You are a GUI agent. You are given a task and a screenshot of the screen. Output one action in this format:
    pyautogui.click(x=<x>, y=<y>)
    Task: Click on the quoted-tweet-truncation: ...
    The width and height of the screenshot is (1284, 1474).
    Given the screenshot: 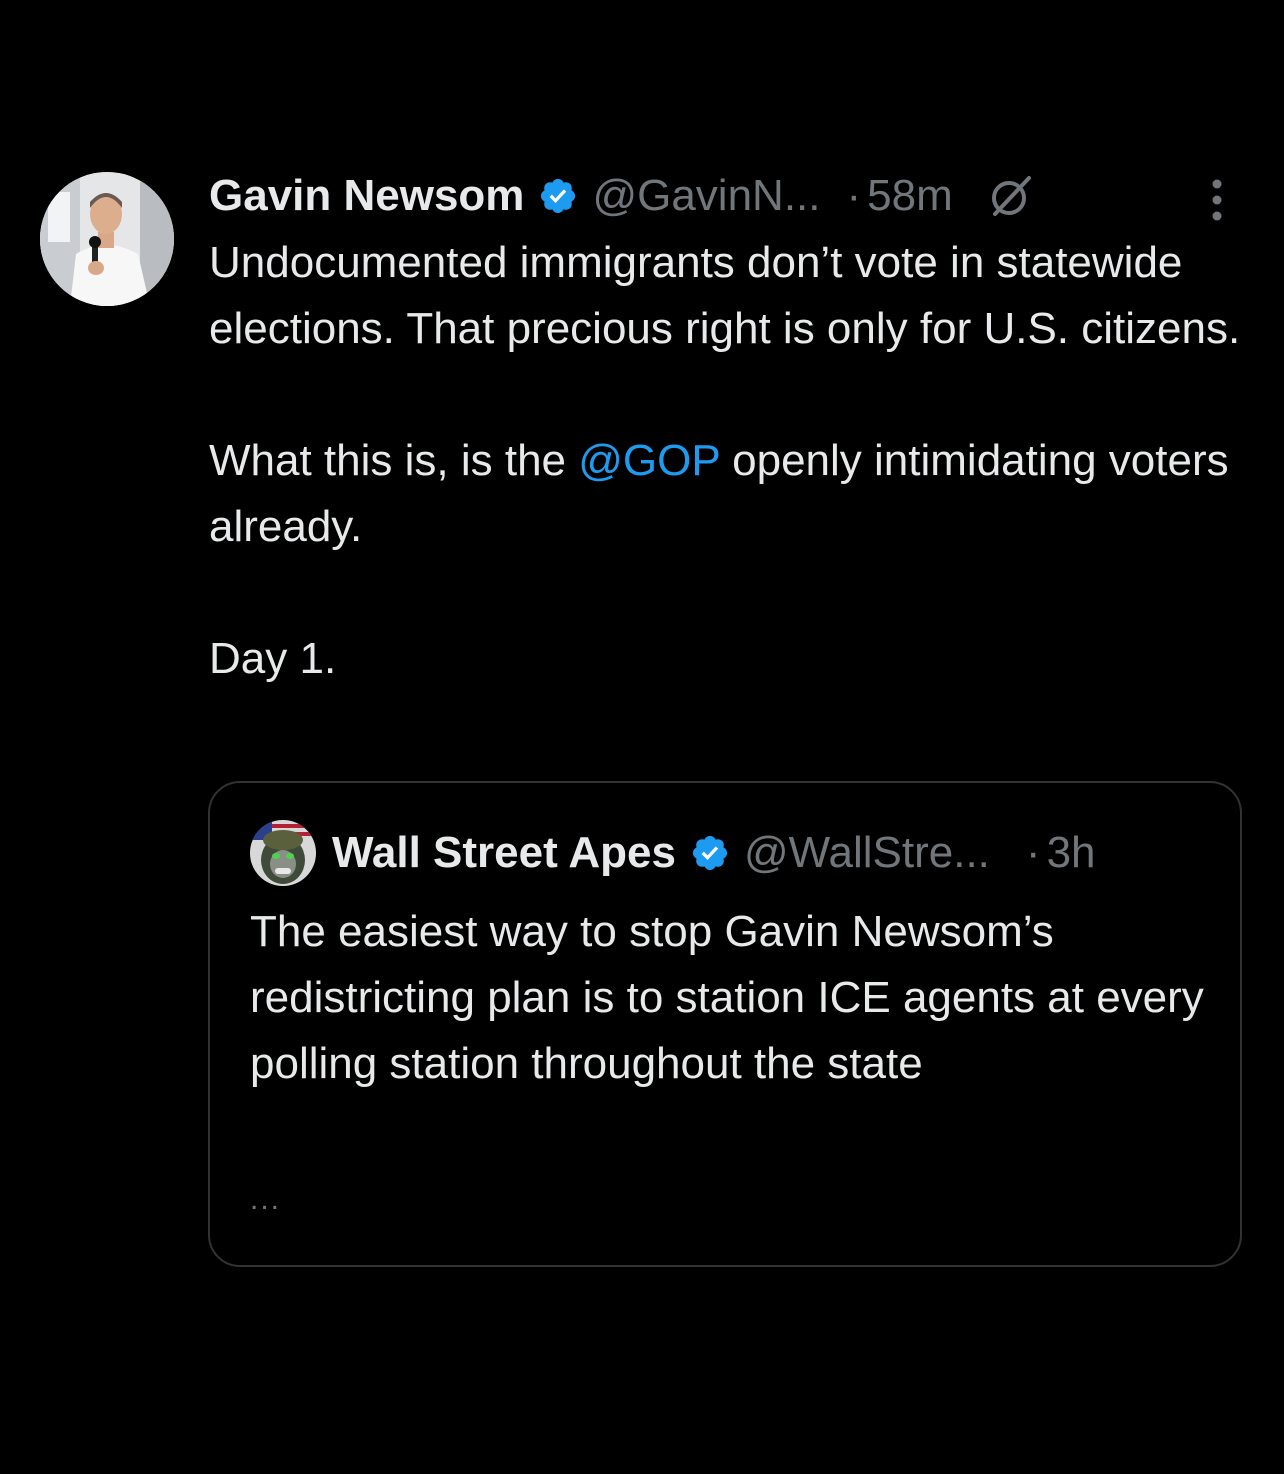 What is the action you would take?
    pyautogui.click(x=266, y=1199)
    